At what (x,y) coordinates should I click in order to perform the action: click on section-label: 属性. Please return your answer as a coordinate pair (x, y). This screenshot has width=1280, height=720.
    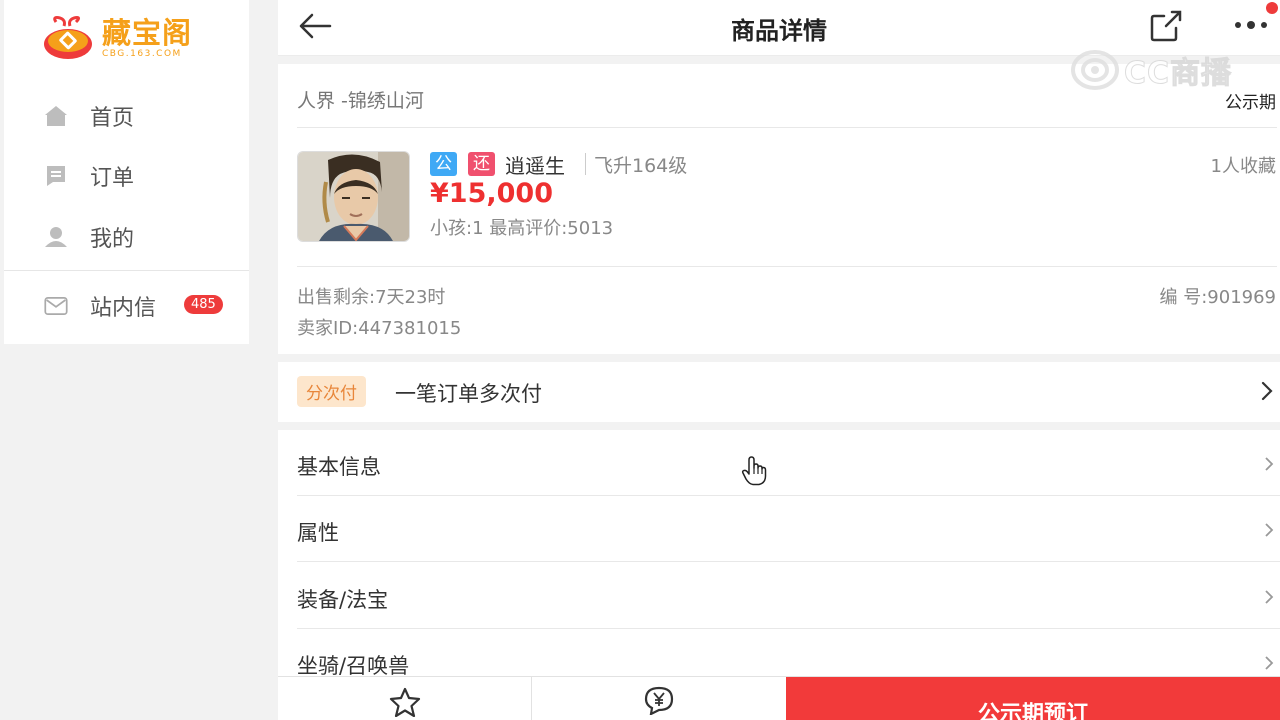
    Looking at the image, I should click on (318, 533).